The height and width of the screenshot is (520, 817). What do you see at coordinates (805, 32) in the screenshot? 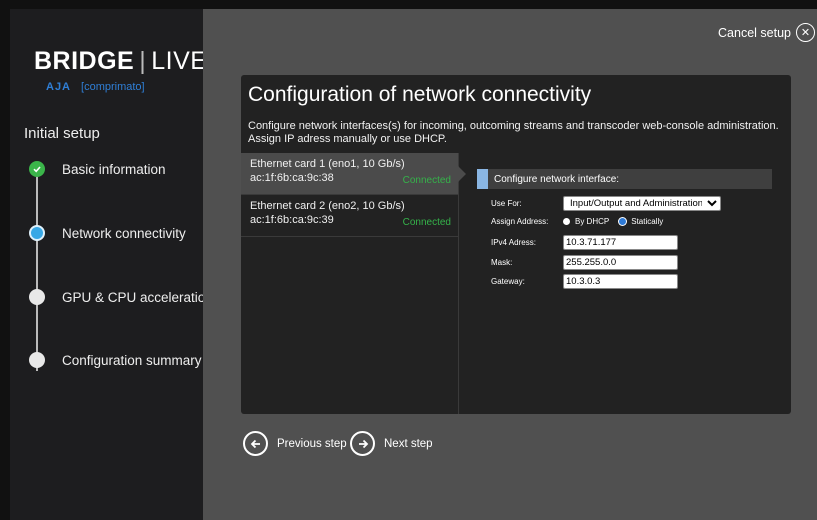
I see `close-circle-icon: ✕` at bounding box center [805, 32].